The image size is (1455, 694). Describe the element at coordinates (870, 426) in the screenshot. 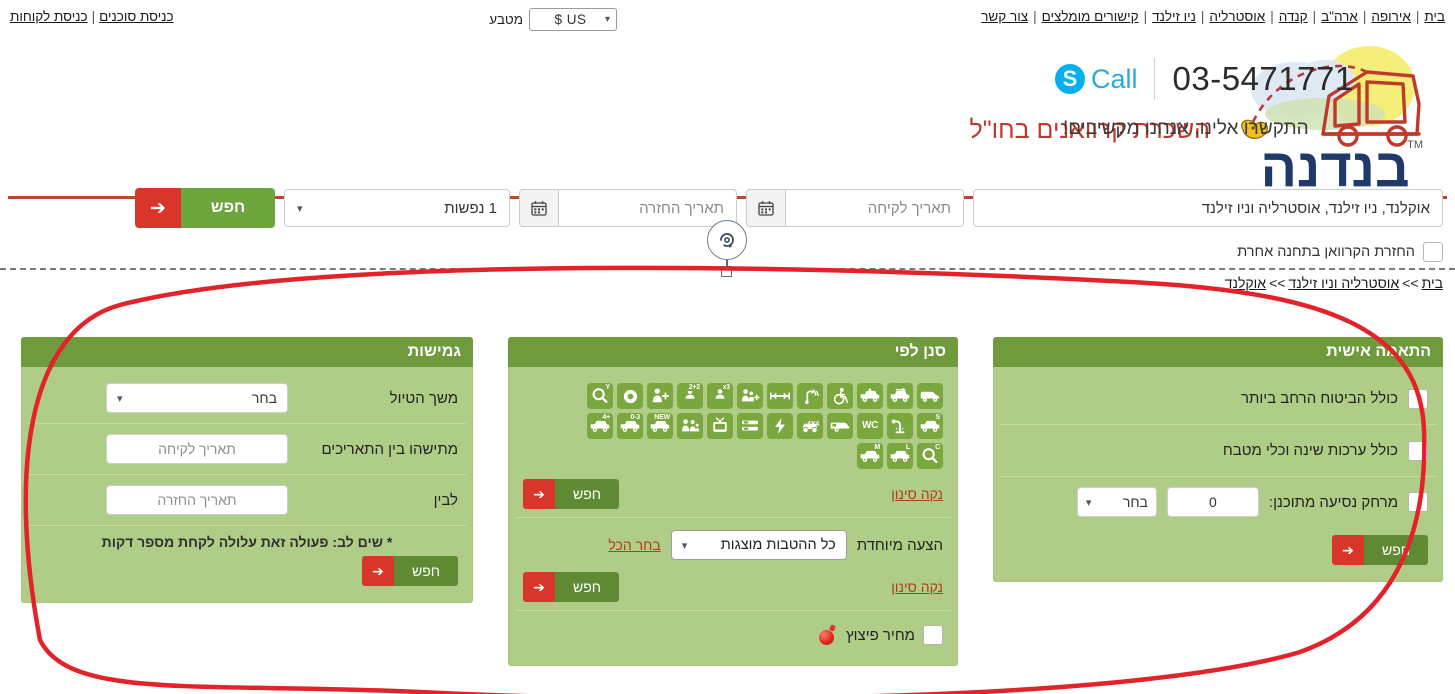

I see `wc-icon: WC` at that location.